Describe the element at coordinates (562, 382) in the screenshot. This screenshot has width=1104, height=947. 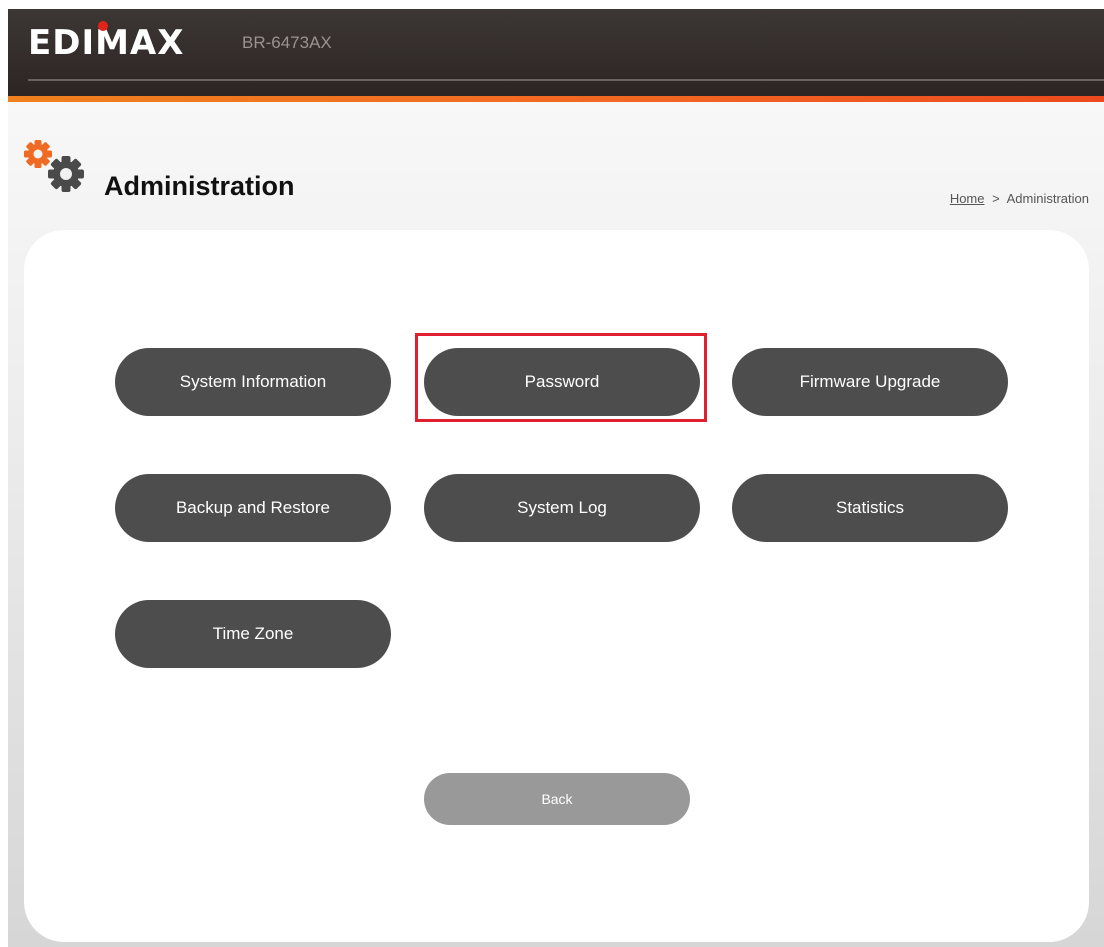
I see `password-button: Password` at that location.